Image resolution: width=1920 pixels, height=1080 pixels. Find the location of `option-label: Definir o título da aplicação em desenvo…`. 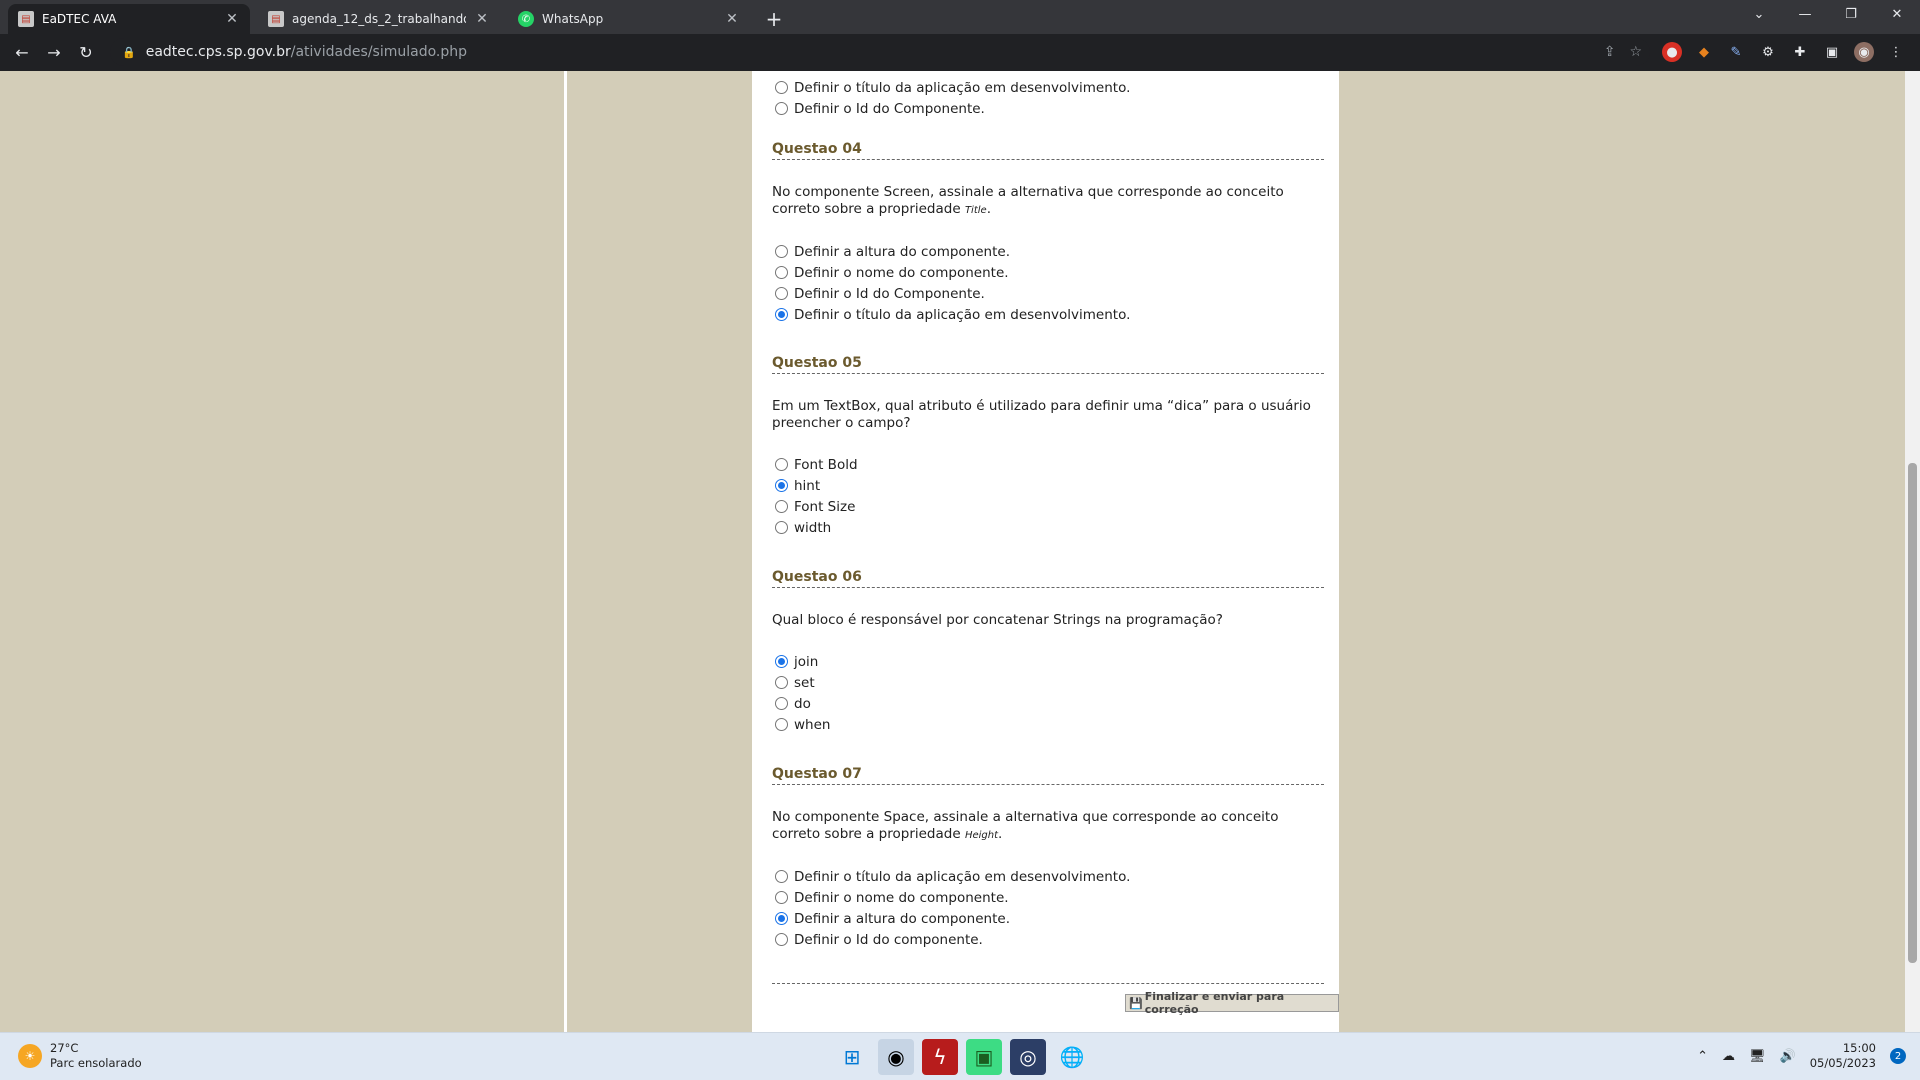

option-label: Definir o título da aplicação em desenvo… is located at coordinates (962, 314).